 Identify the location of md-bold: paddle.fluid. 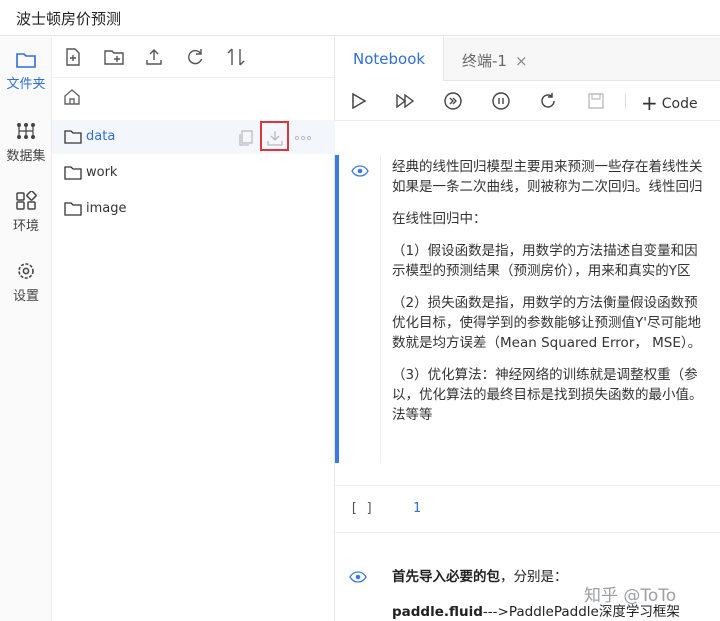
(437, 612).